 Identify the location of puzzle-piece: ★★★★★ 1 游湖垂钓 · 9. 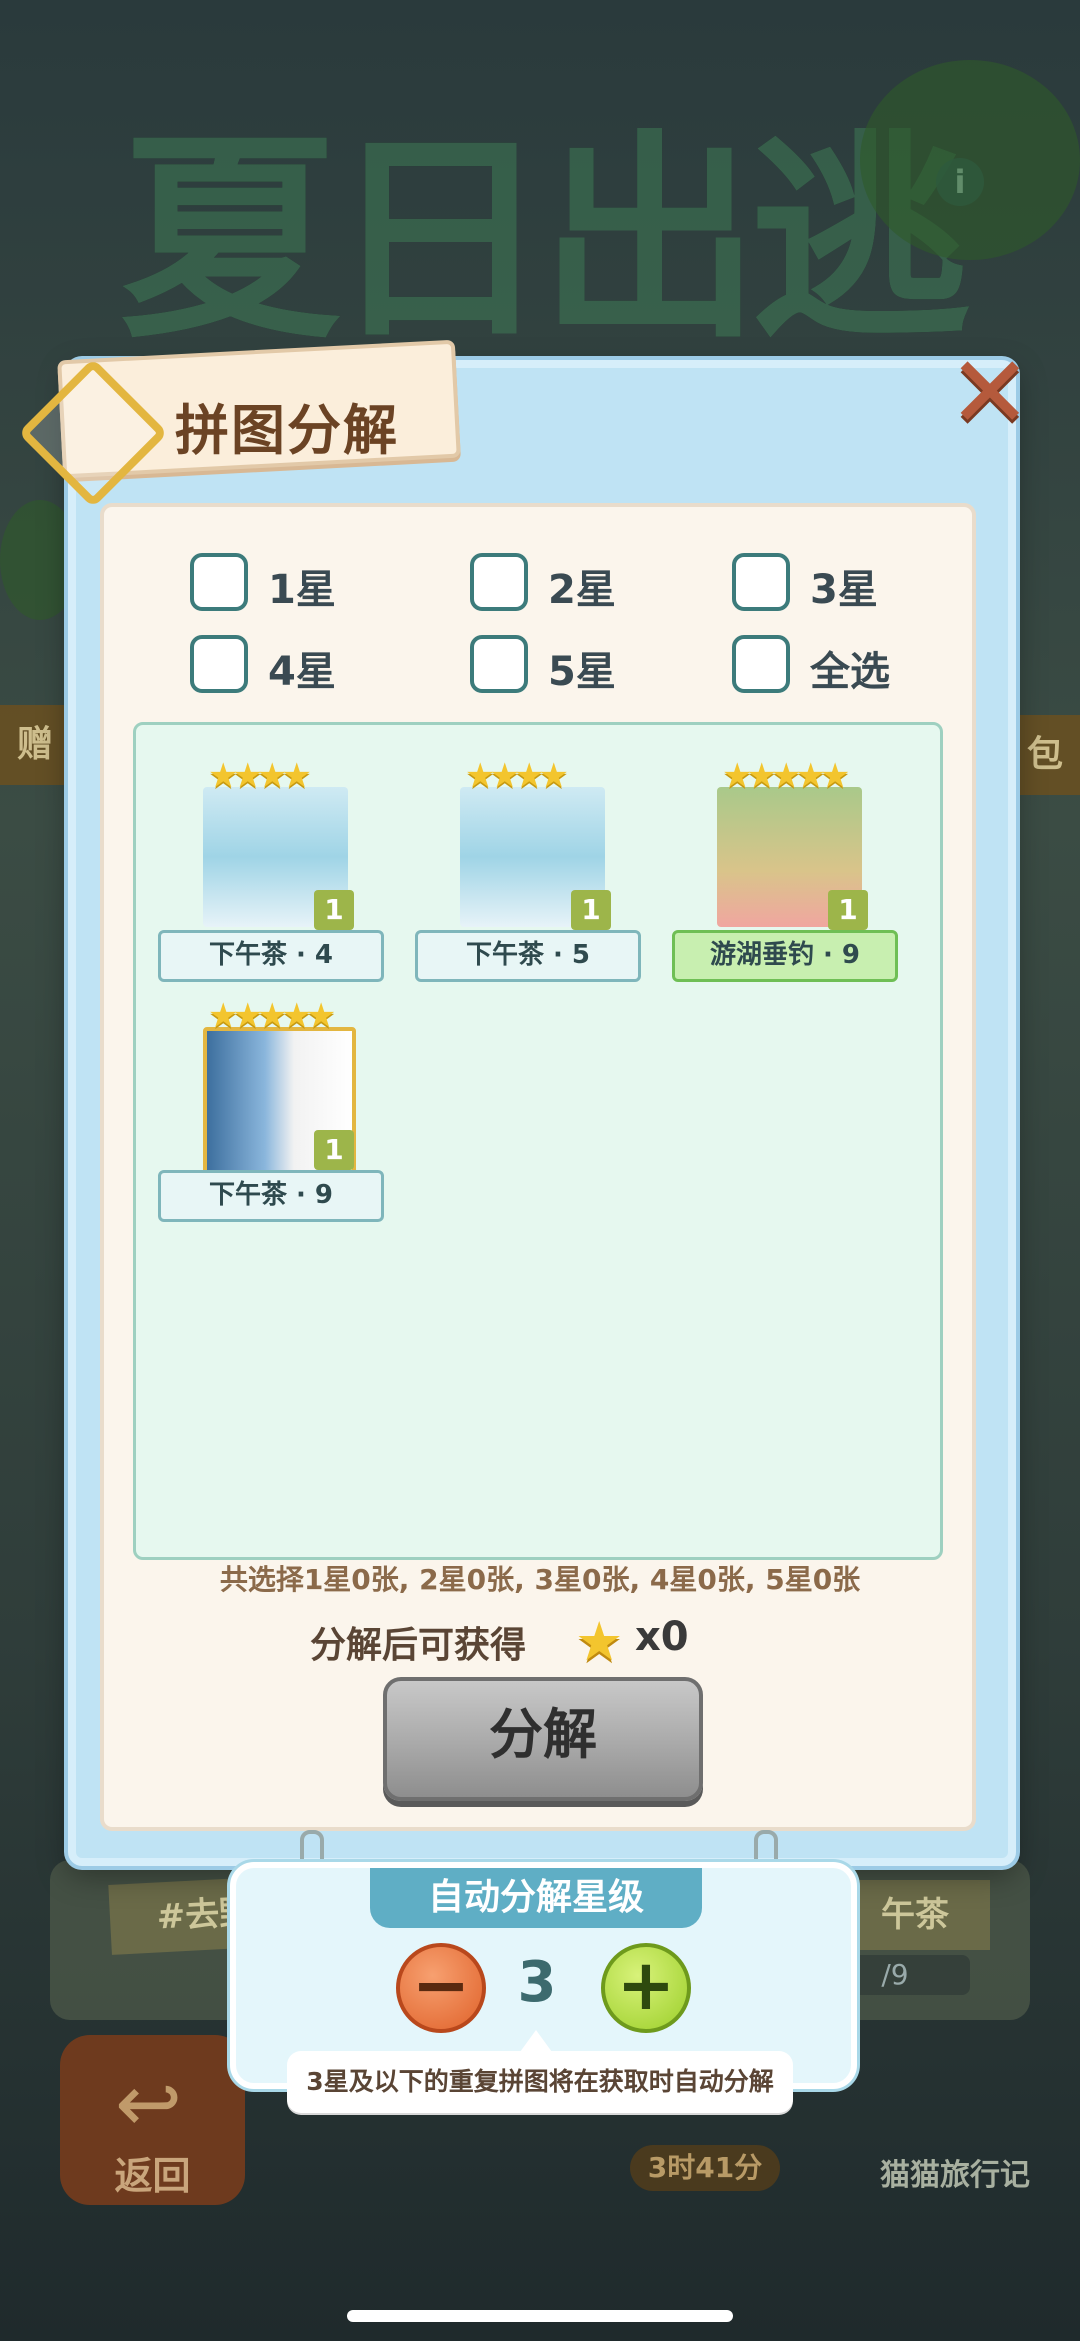
(785, 862).